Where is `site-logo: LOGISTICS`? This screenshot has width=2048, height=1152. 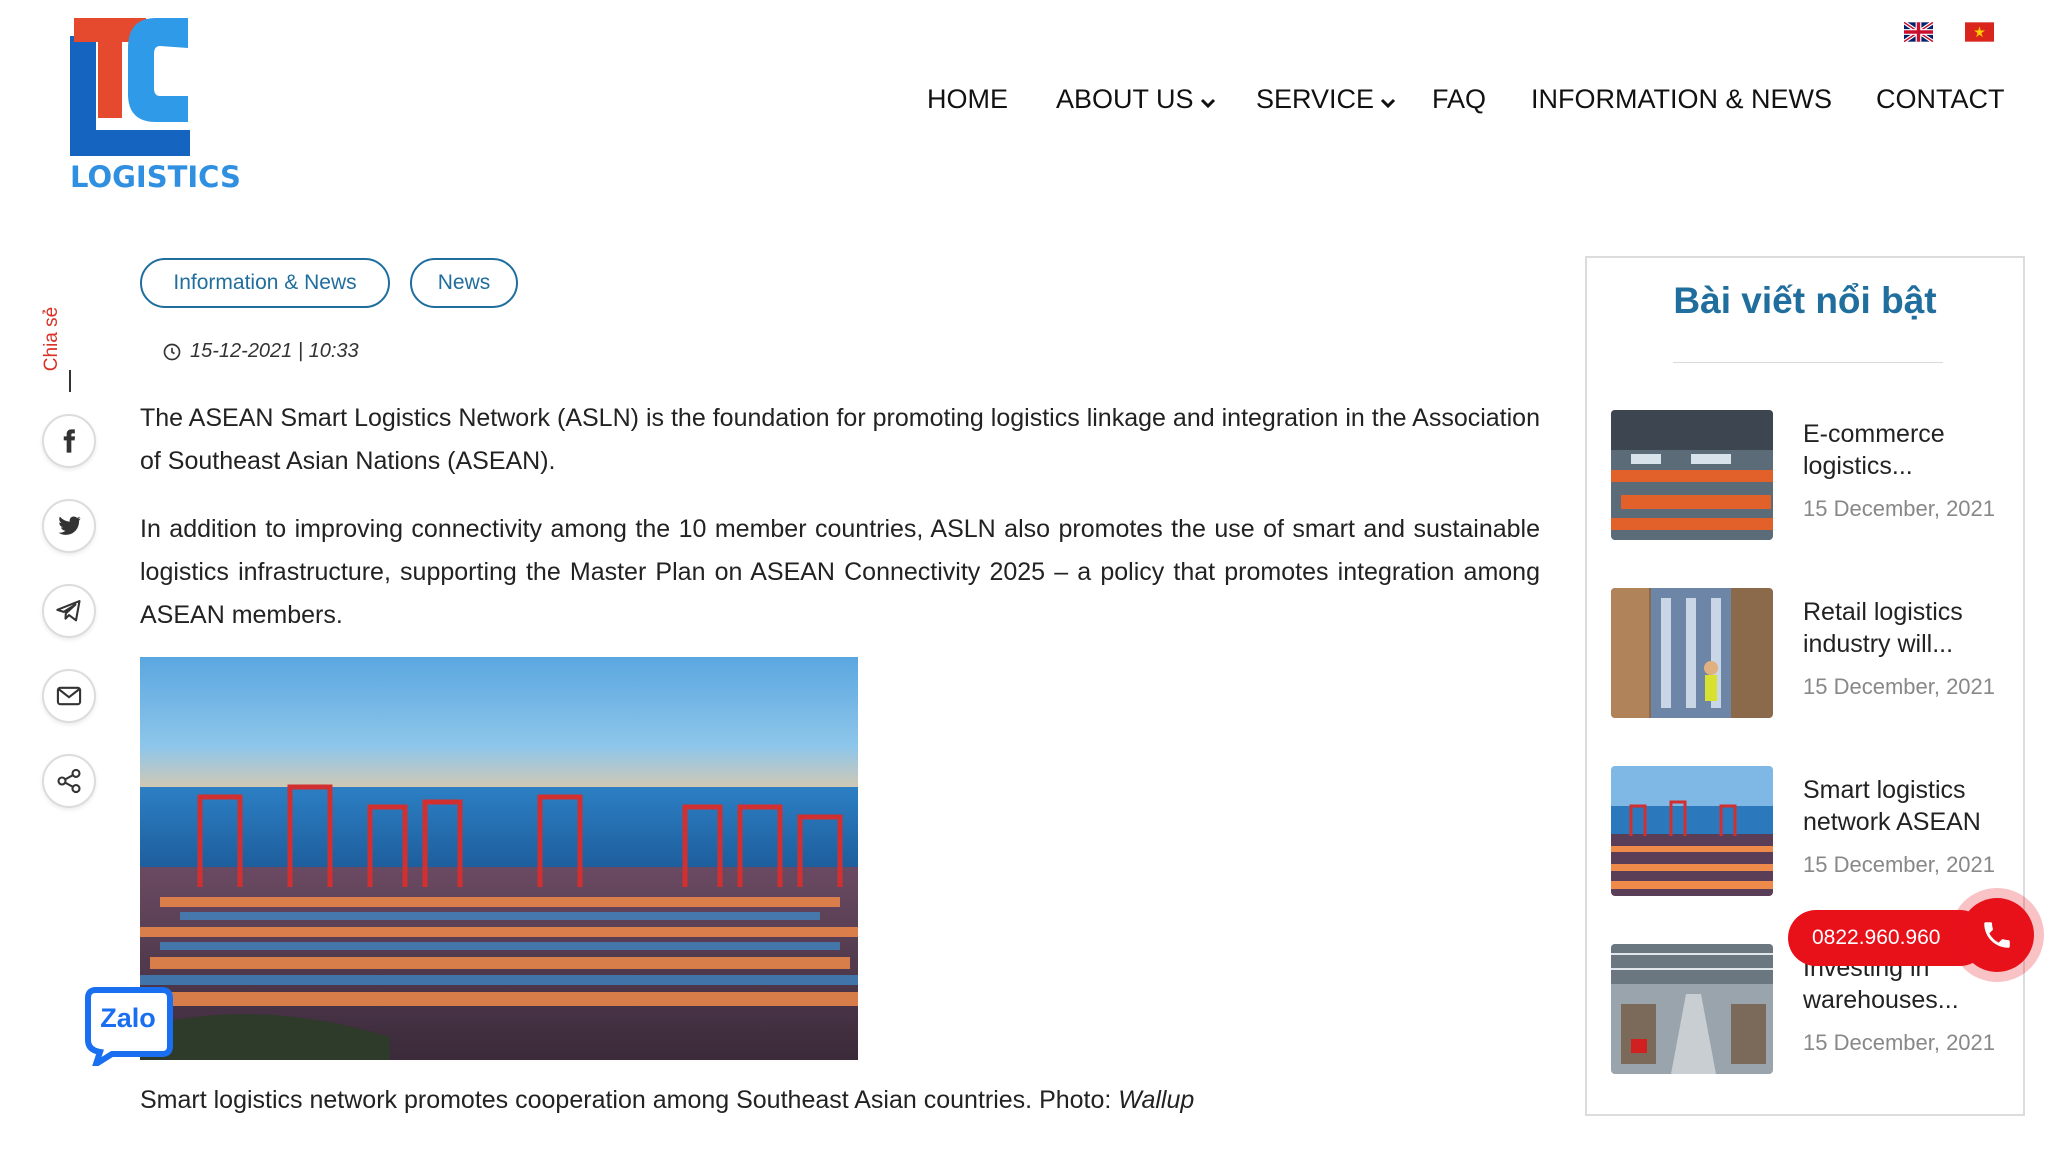
site-logo: LOGISTICS is located at coordinates (155, 108).